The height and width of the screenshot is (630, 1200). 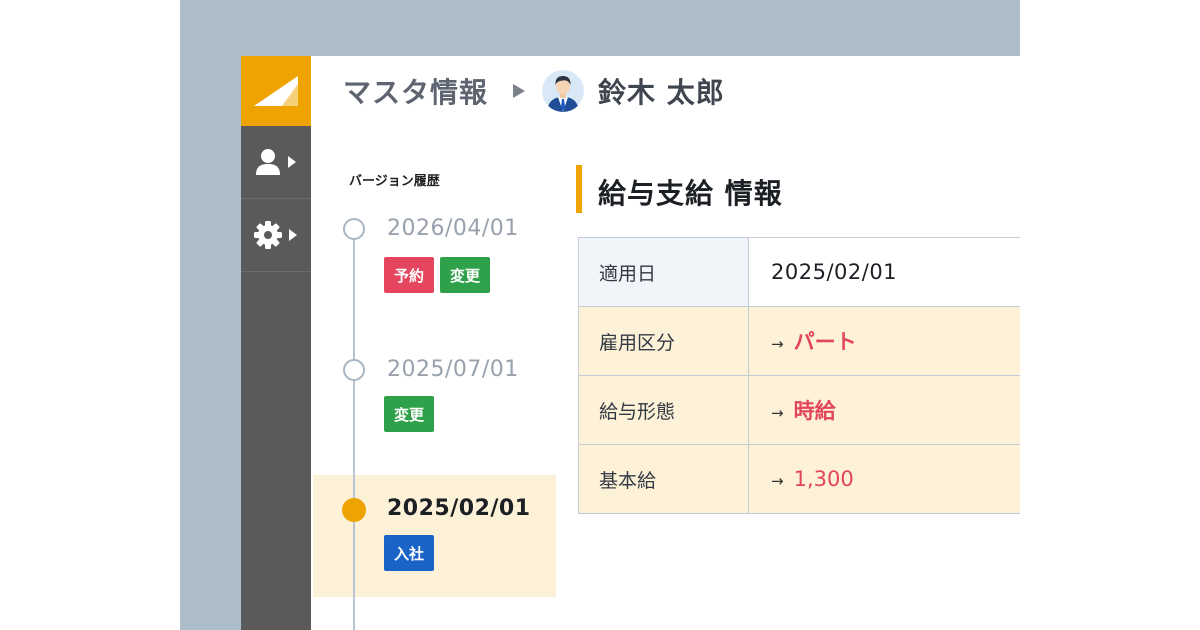 I want to click on sidebar-item-users, so click(x=276, y=162).